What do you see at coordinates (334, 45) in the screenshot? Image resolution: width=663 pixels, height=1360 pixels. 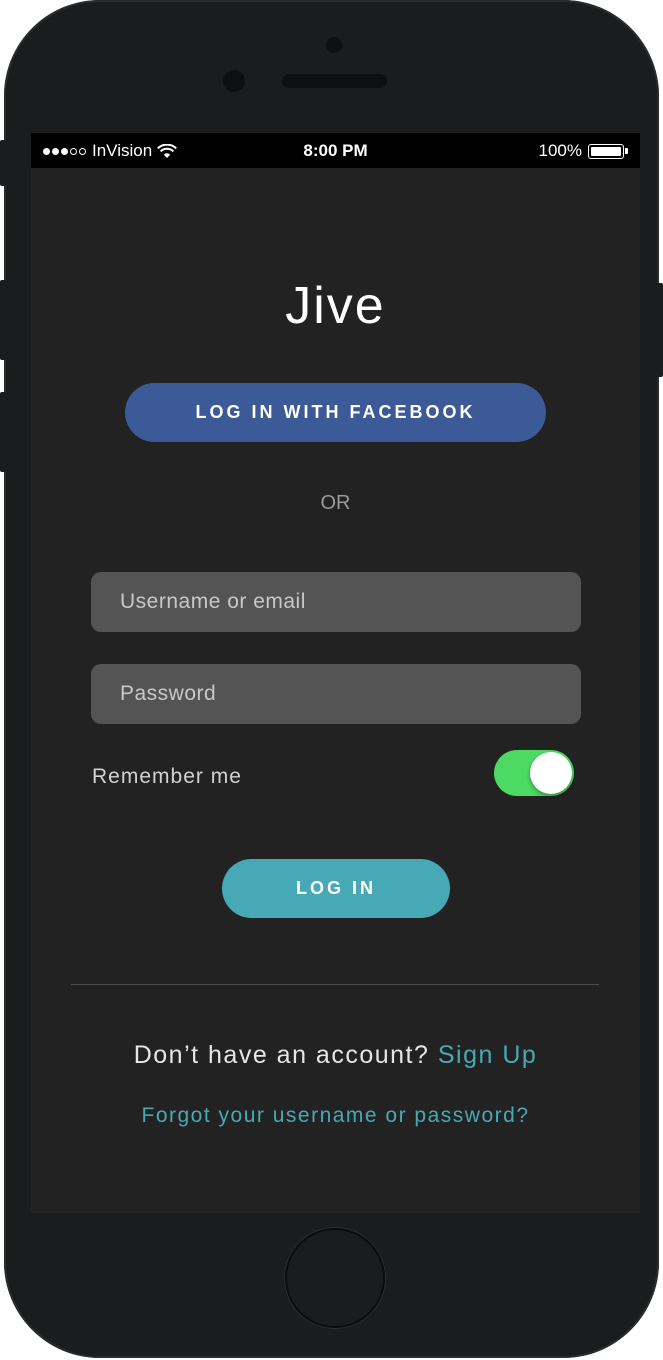 I see `front-camera` at bounding box center [334, 45].